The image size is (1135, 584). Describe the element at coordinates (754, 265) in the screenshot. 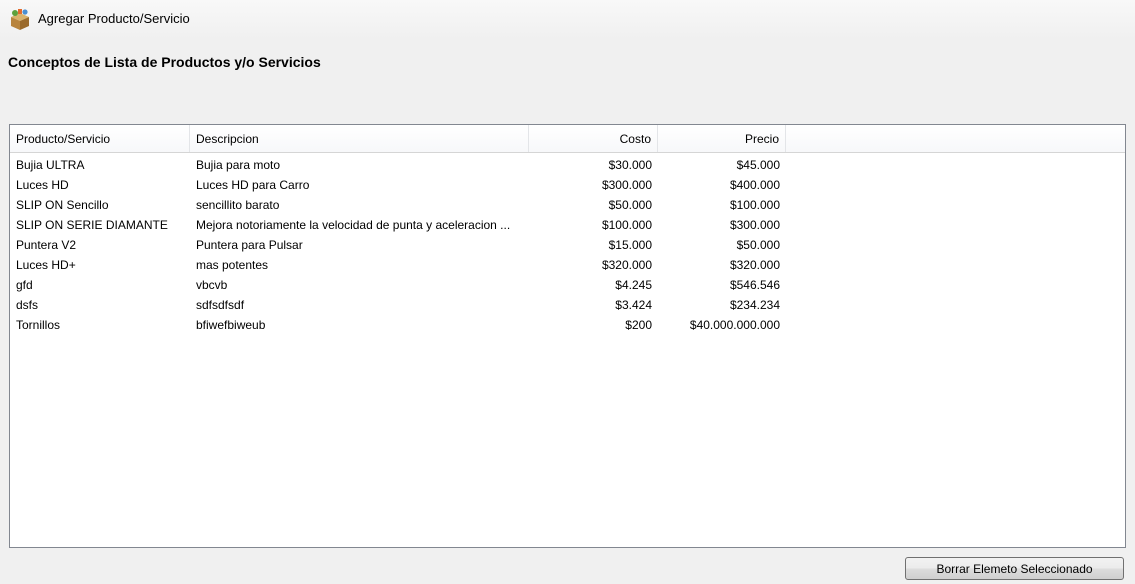

I see `cell-precio: $320.000` at that location.